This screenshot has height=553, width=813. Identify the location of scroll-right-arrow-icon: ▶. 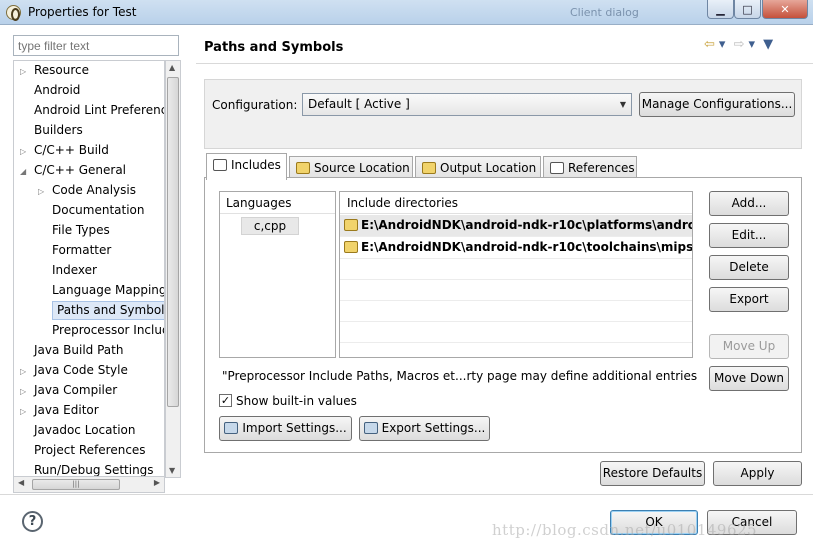
(157, 482).